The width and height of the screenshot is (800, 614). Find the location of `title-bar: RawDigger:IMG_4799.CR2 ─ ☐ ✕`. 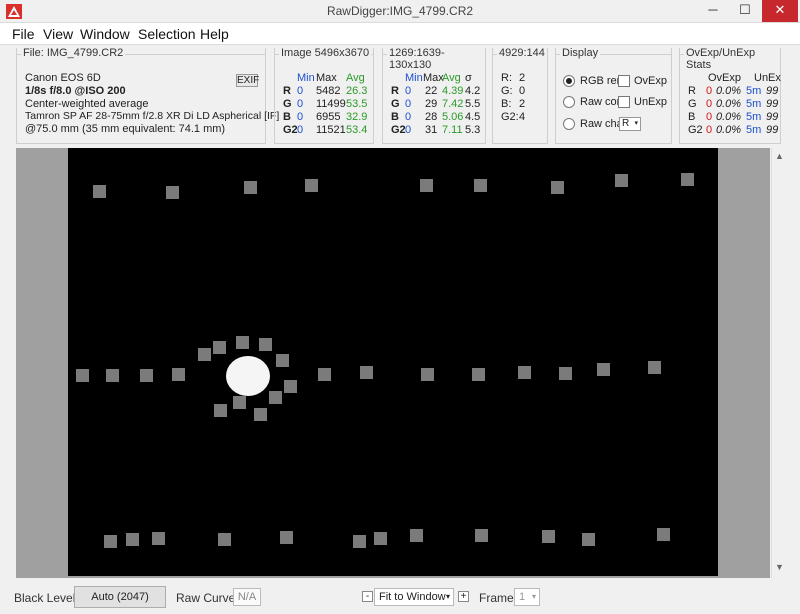

title-bar: RawDigger:IMG_4799.CR2 ─ ☐ ✕ is located at coordinates (400, 11).